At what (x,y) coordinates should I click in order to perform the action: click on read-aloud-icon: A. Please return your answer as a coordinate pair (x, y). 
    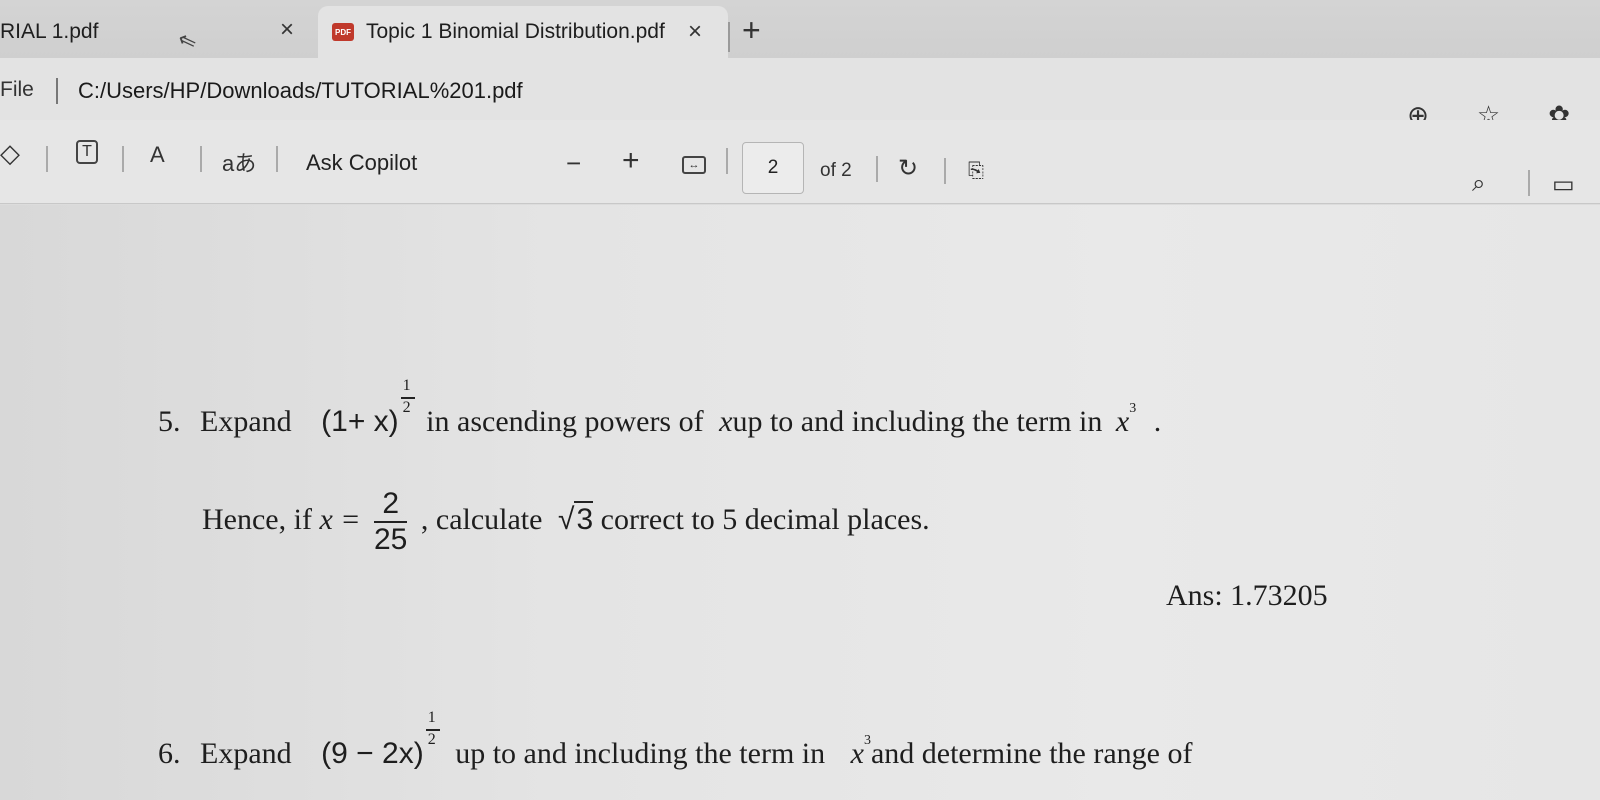
    Looking at the image, I should click on (157, 155).